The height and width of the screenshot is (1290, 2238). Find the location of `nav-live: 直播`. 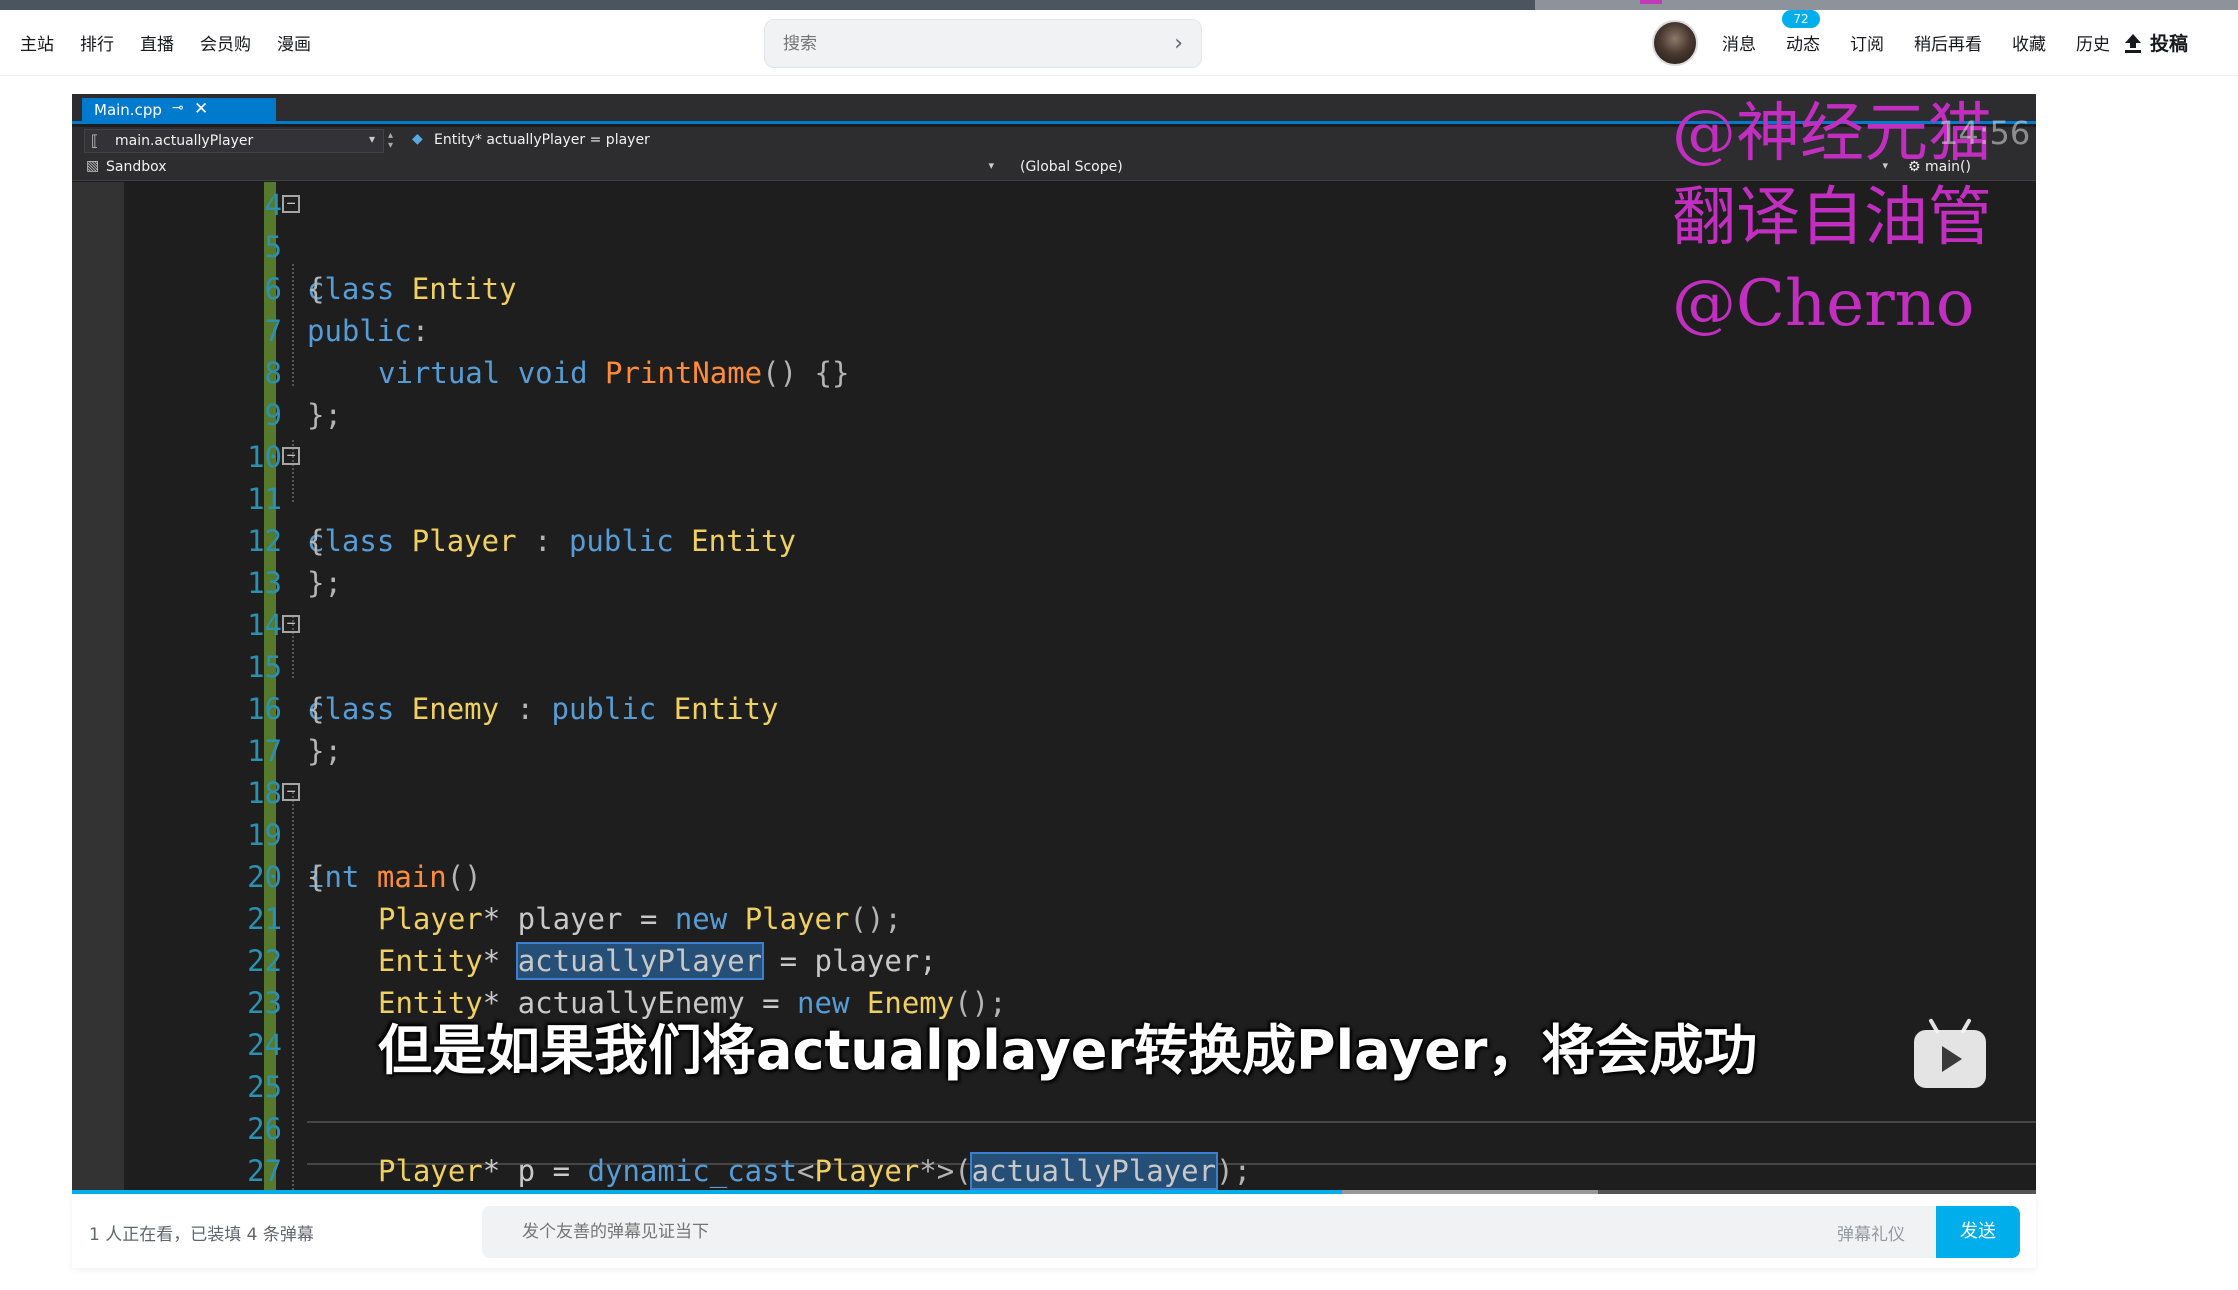

nav-live: 直播 is located at coordinates (157, 42).